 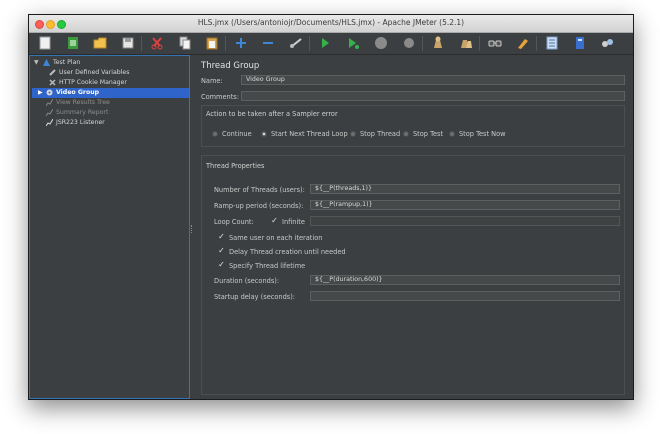 What do you see at coordinates (157, 43) in the screenshot?
I see `cut-icon` at bounding box center [157, 43].